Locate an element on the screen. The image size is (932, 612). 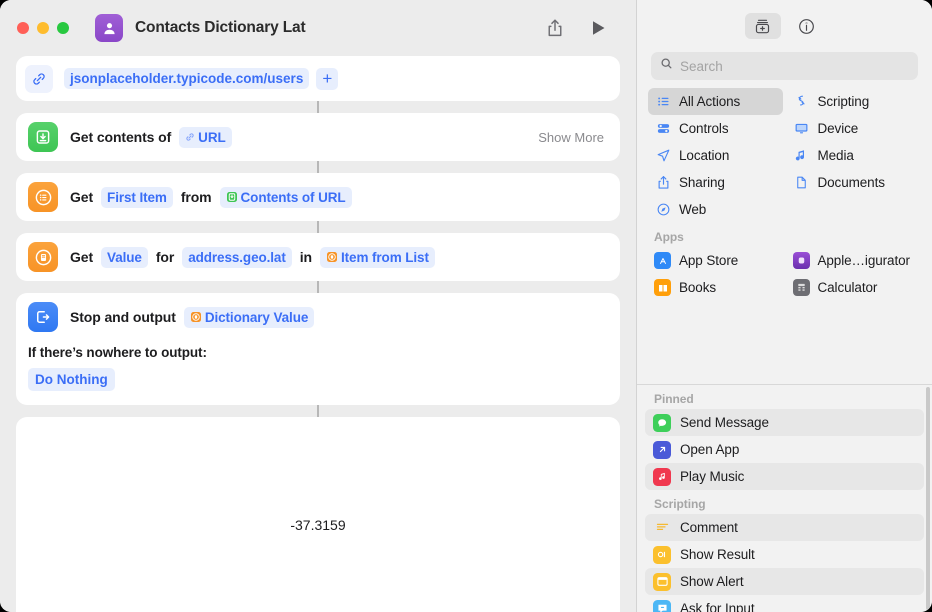
calculator-icon is located at coordinates (801, 287).